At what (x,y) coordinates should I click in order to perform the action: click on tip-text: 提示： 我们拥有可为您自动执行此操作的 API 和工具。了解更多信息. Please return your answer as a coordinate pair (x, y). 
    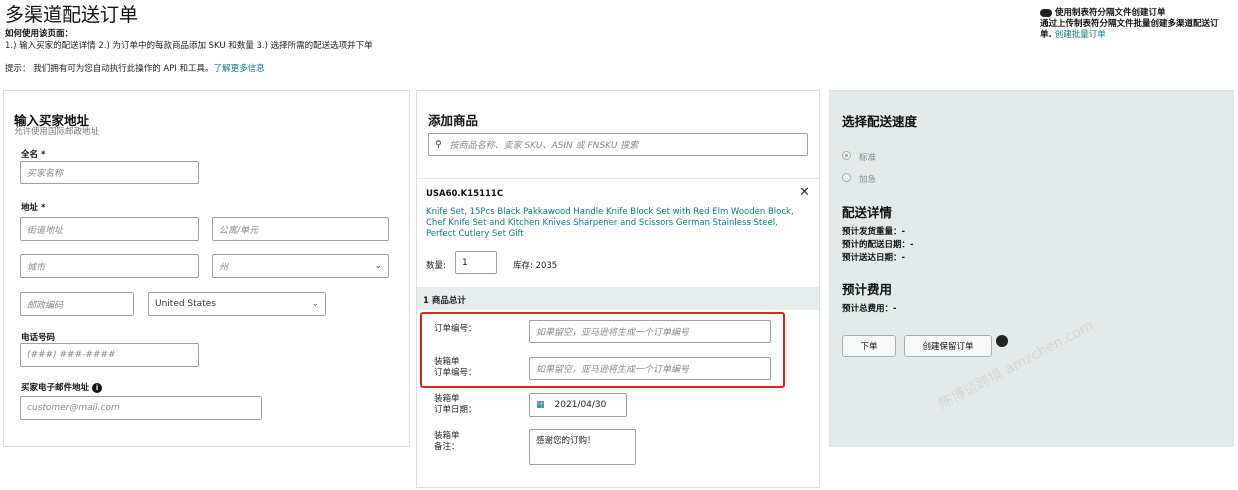
    Looking at the image, I should click on (135, 68).